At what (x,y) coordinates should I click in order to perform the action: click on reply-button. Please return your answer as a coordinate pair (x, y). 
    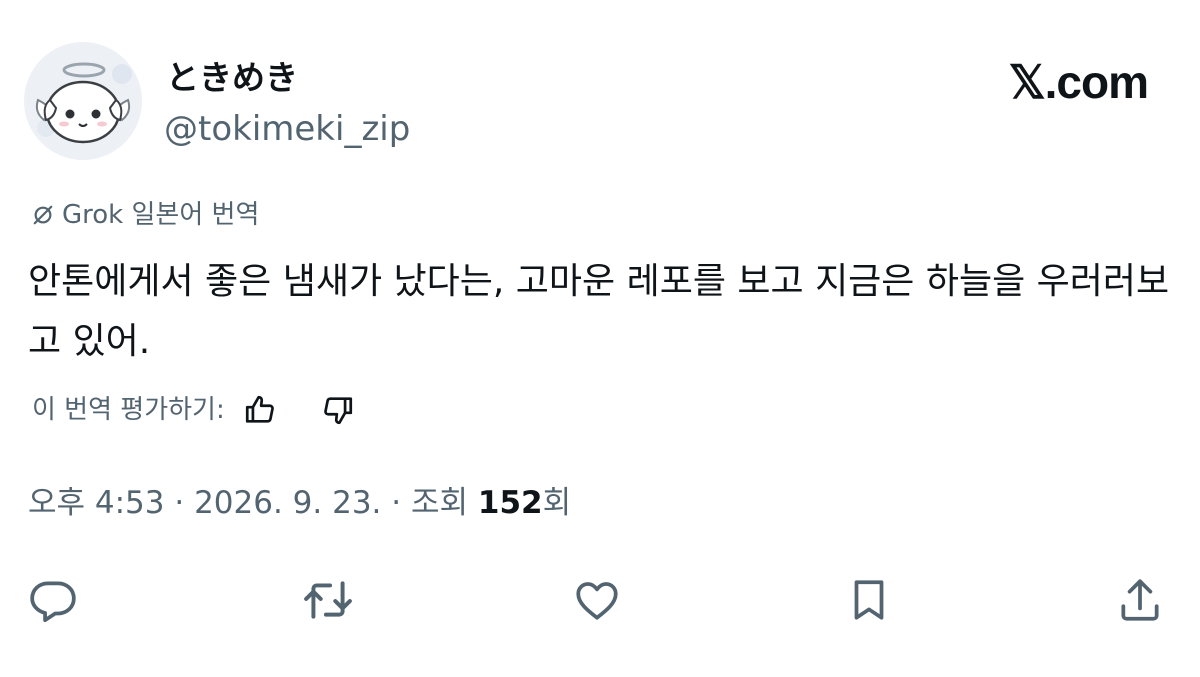
    Looking at the image, I should click on (53, 600).